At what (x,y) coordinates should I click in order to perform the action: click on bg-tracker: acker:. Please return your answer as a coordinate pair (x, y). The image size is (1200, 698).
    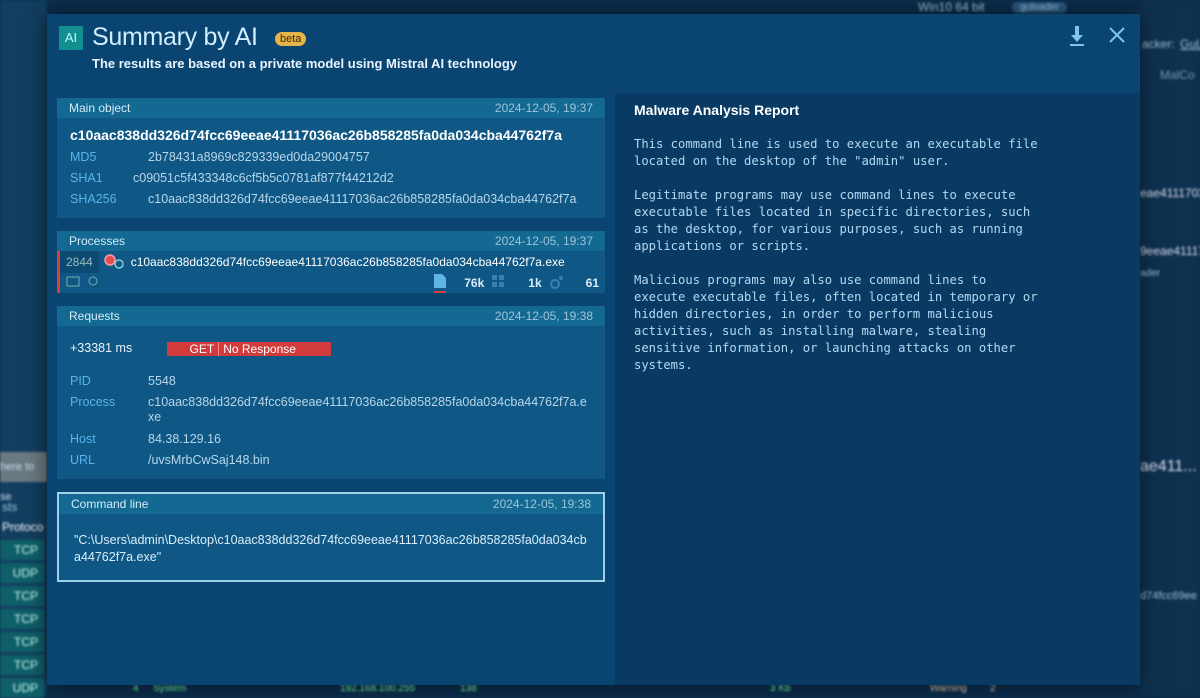
    Looking at the image, I should click on (1158, 44).